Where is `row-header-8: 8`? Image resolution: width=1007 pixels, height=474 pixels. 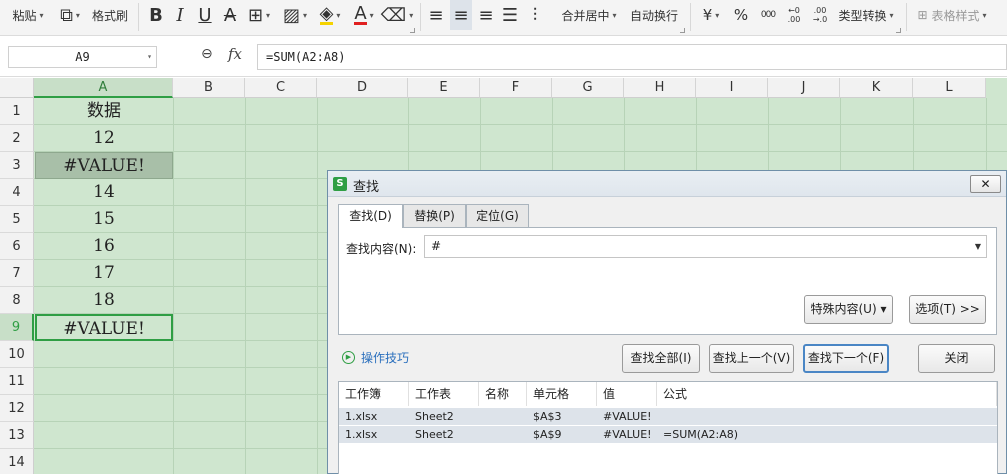
row-header-8: 8 is located at coordinates (17, 300).